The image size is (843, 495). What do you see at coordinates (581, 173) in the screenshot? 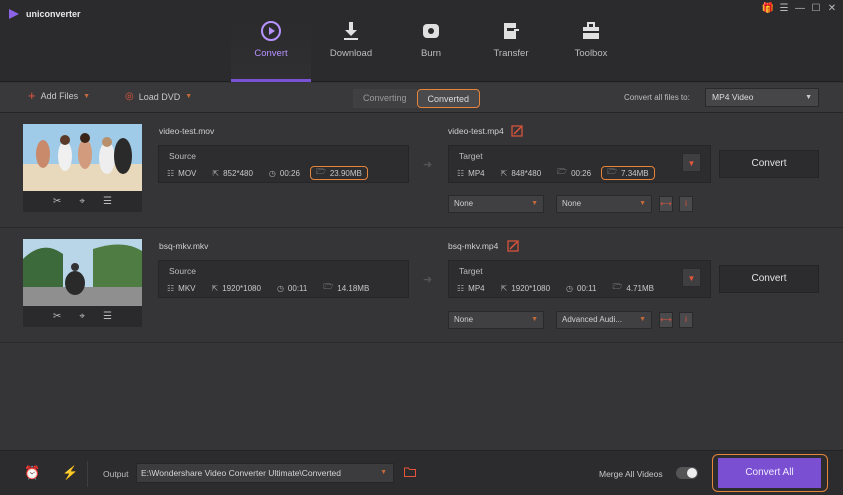
I see `target-duration: 00:26` at bounding box center [581, 173].